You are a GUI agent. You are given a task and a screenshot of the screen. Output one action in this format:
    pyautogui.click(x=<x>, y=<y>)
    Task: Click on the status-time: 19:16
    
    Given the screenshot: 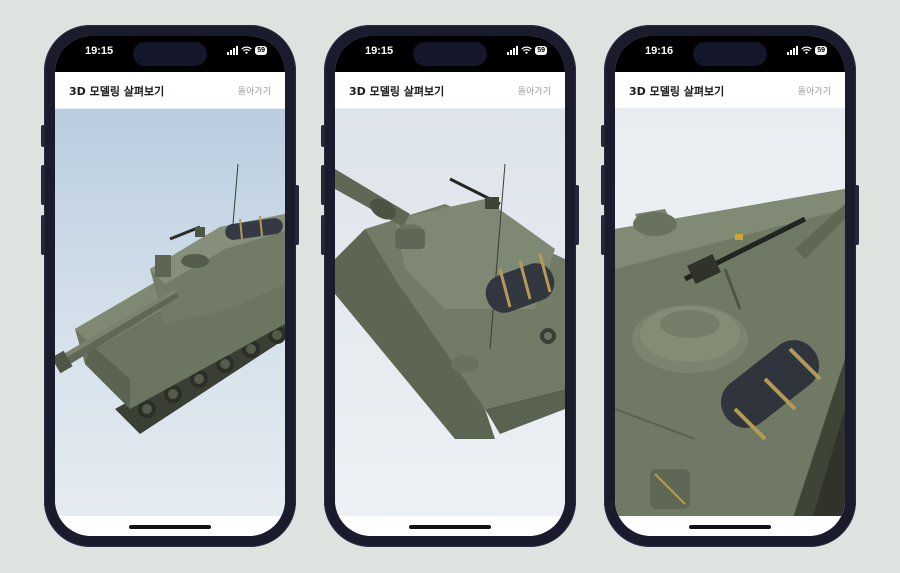 What is the action you would take?
    pyautogui.click(x=659, y=51)
    